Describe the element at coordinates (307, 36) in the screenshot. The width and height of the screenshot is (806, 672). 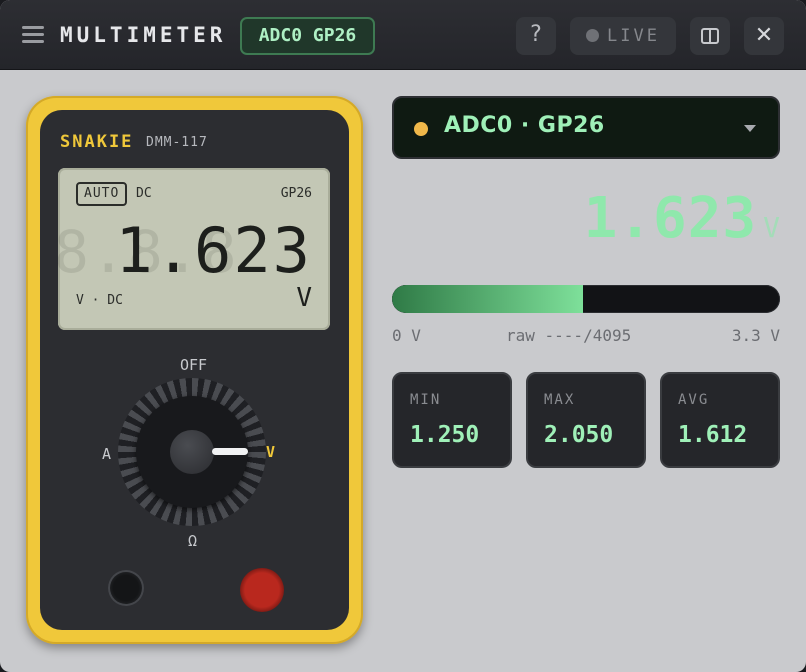
I see `channel-chip: ADC0 GP26` at that location.